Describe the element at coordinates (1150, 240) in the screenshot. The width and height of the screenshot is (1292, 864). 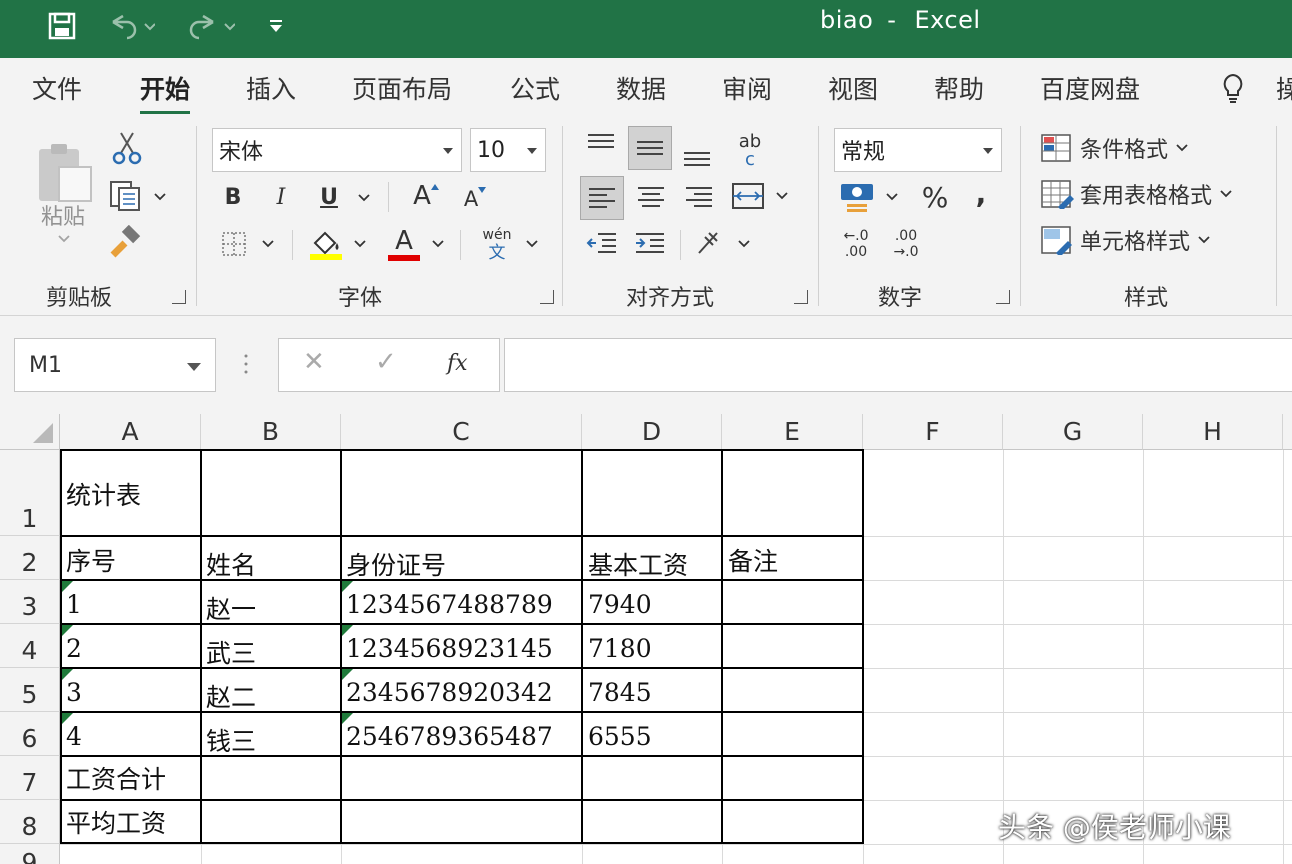
I see `cell-styles-button: 单元格样式` at that location.